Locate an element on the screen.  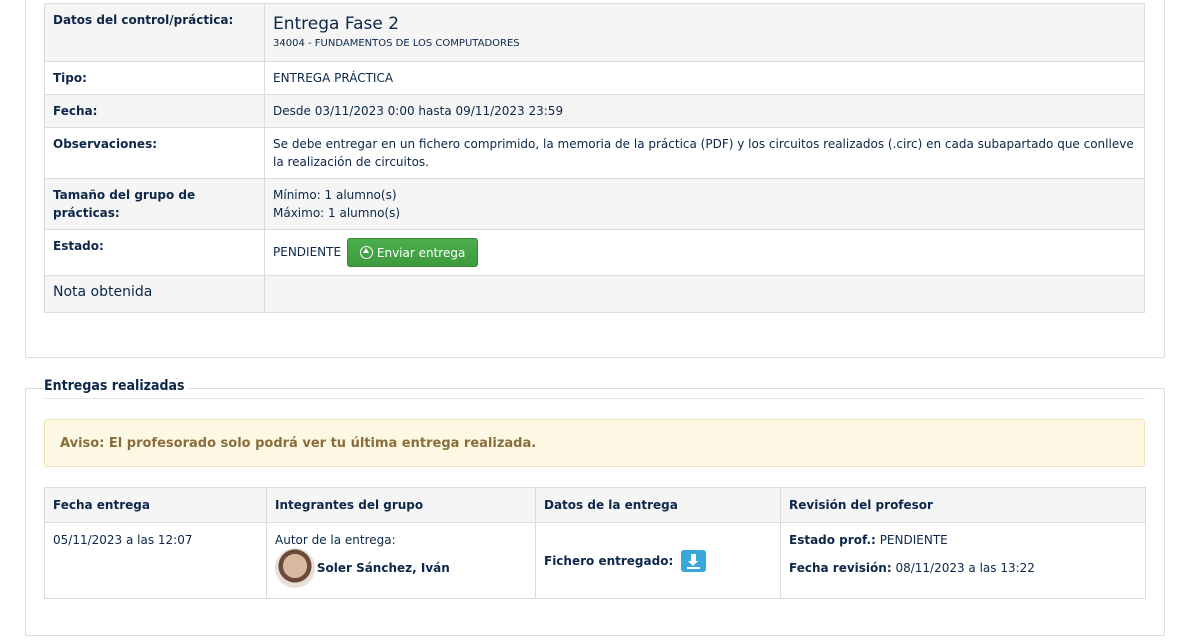
control-label: Datos del control/práctica: is located at coordinates (154, 32).